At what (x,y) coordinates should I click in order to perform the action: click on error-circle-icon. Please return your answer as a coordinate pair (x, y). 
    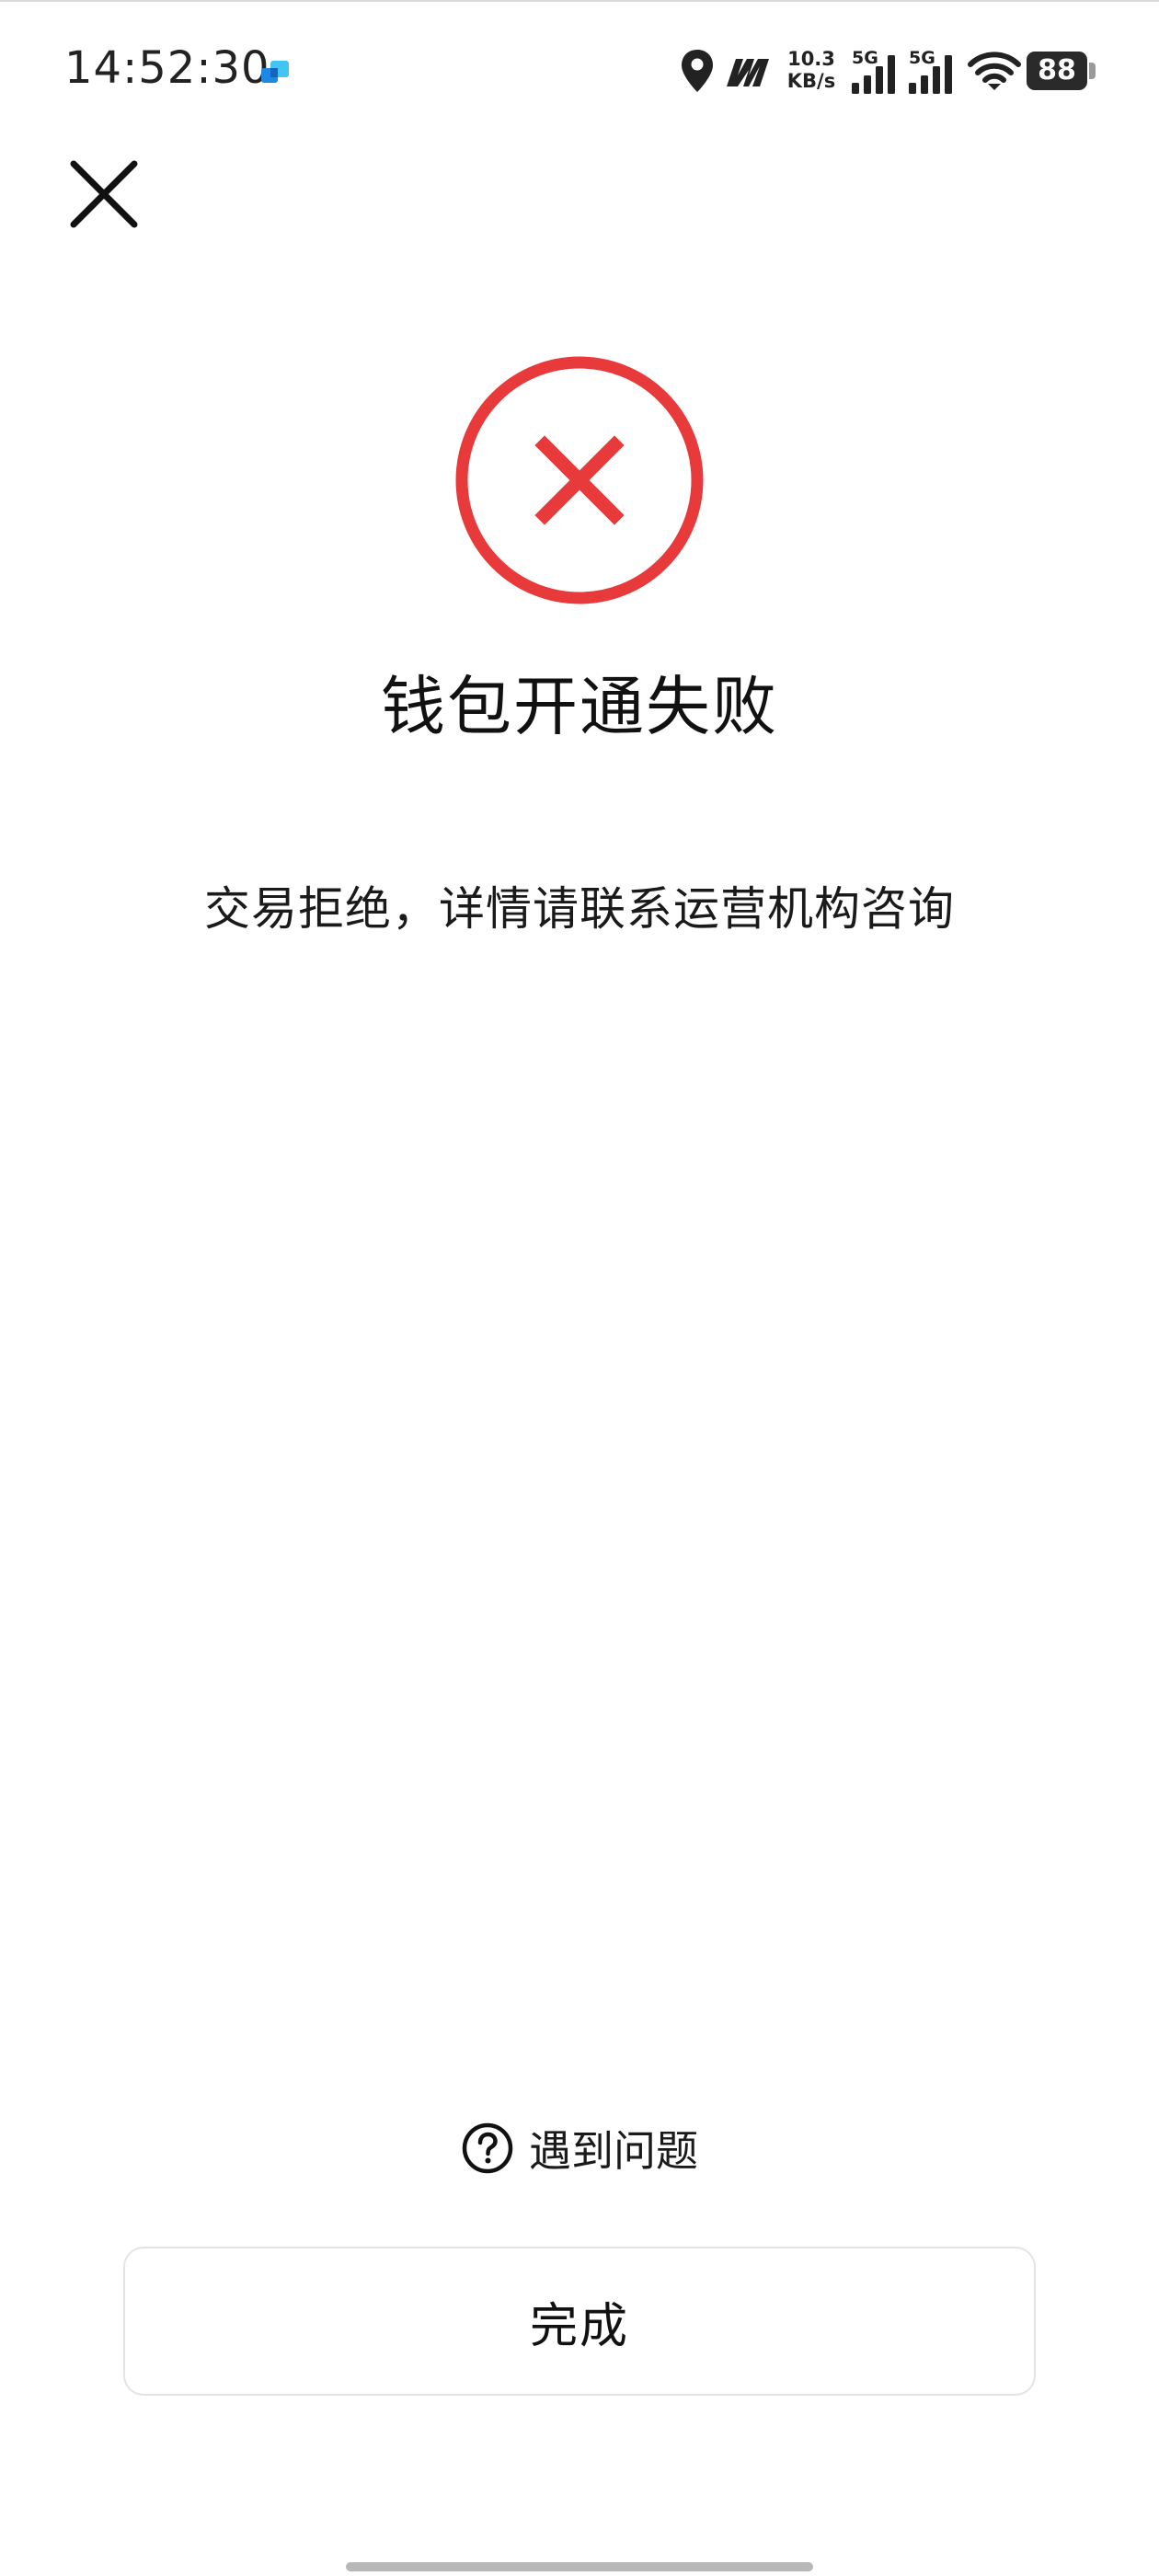
    Looking at the image, I should click on (579, 480).